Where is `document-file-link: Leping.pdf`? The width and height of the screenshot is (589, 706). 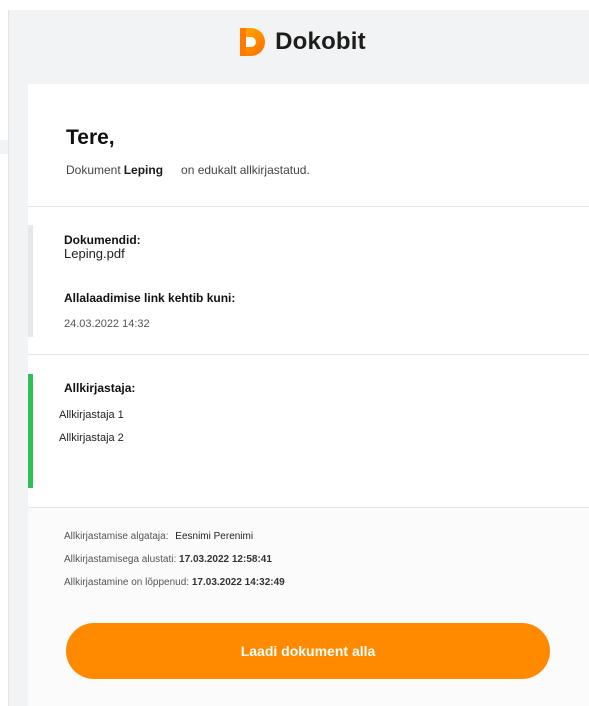 document-file-link: Leping.pdf is located at coordinates (94, 253).